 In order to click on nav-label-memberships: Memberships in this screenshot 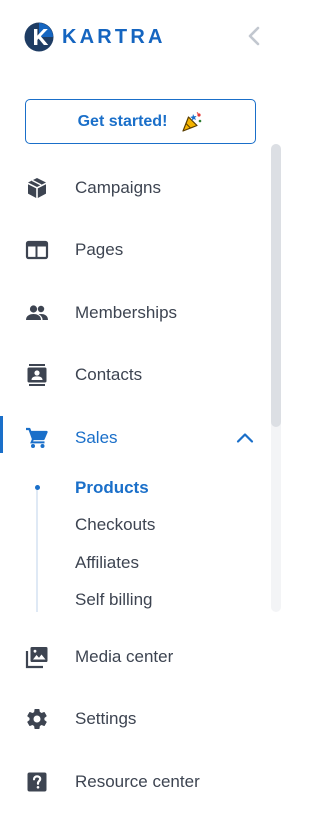, I will do `click(126, 312)`.